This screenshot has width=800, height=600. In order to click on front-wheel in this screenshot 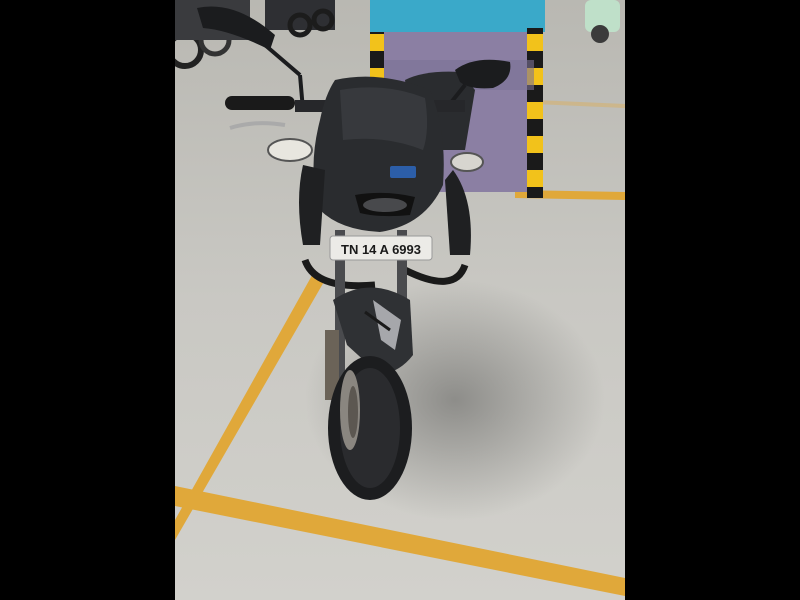, I will do `click(370, 428)`.